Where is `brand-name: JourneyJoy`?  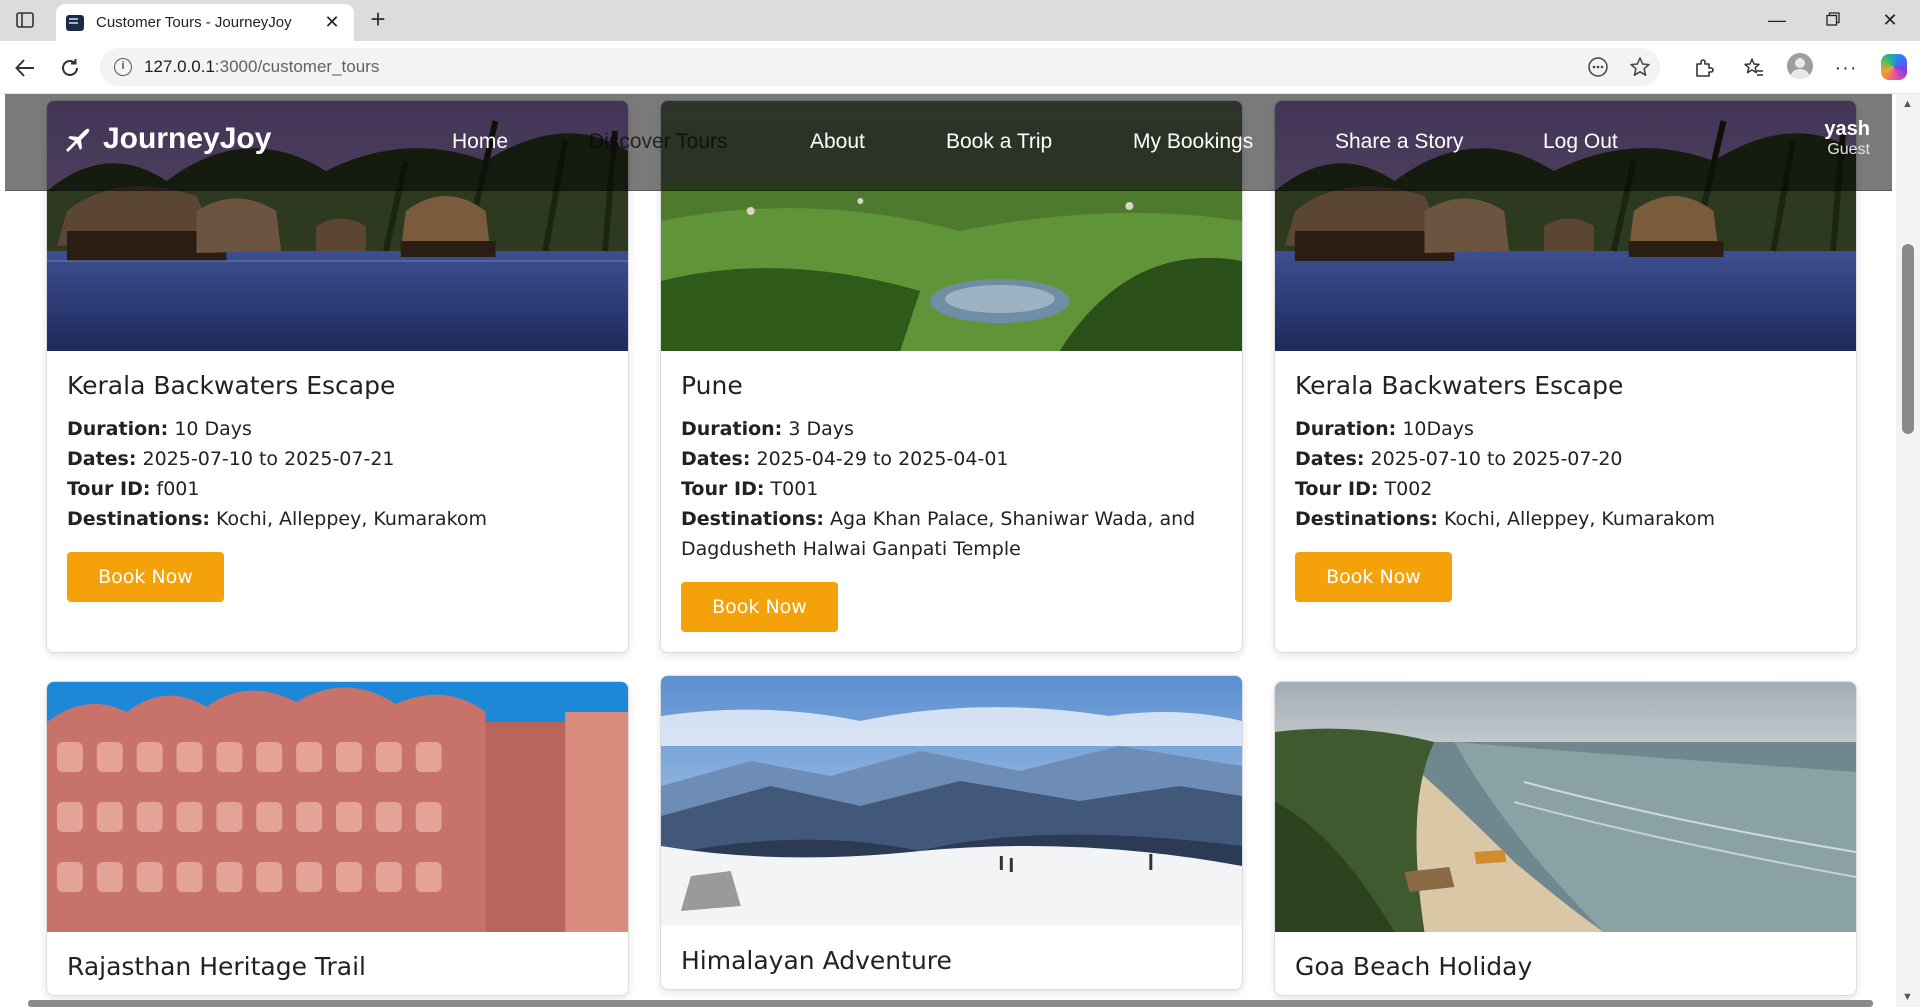
brand-name: JourneyJoy is located at coordinates (187, 138).